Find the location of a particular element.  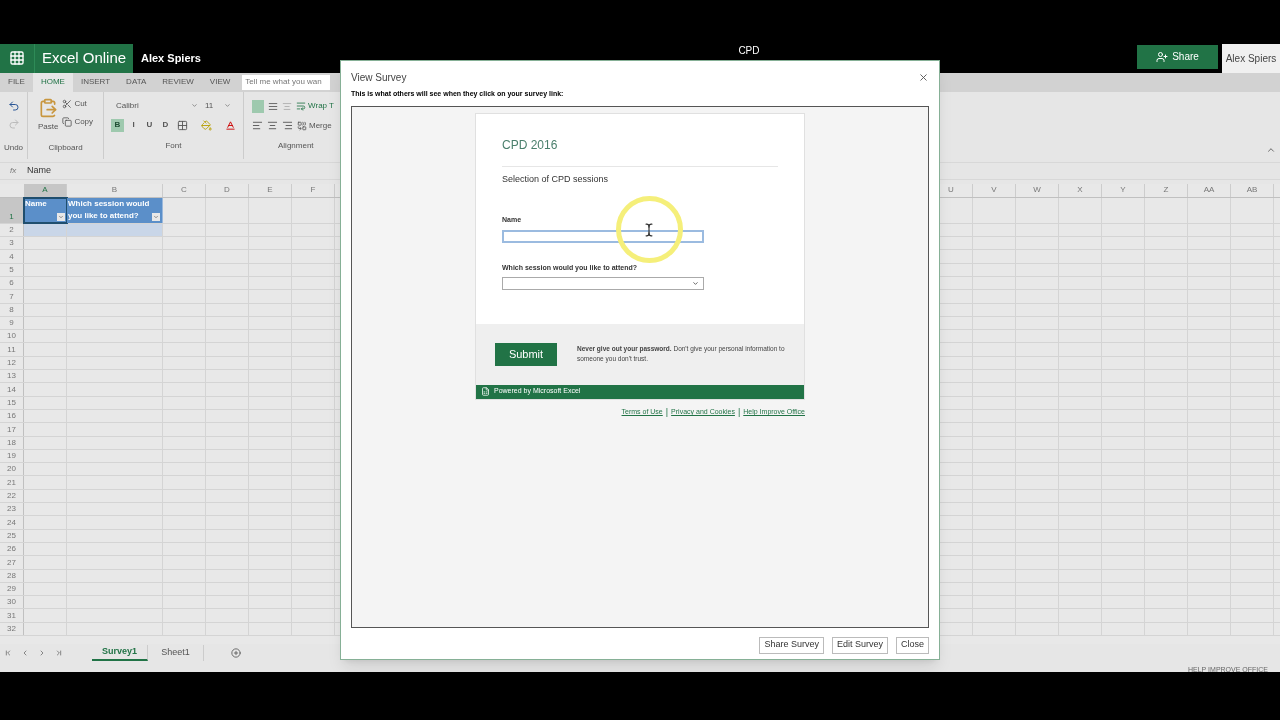

undo-icon is located at coordinates (13, 105).